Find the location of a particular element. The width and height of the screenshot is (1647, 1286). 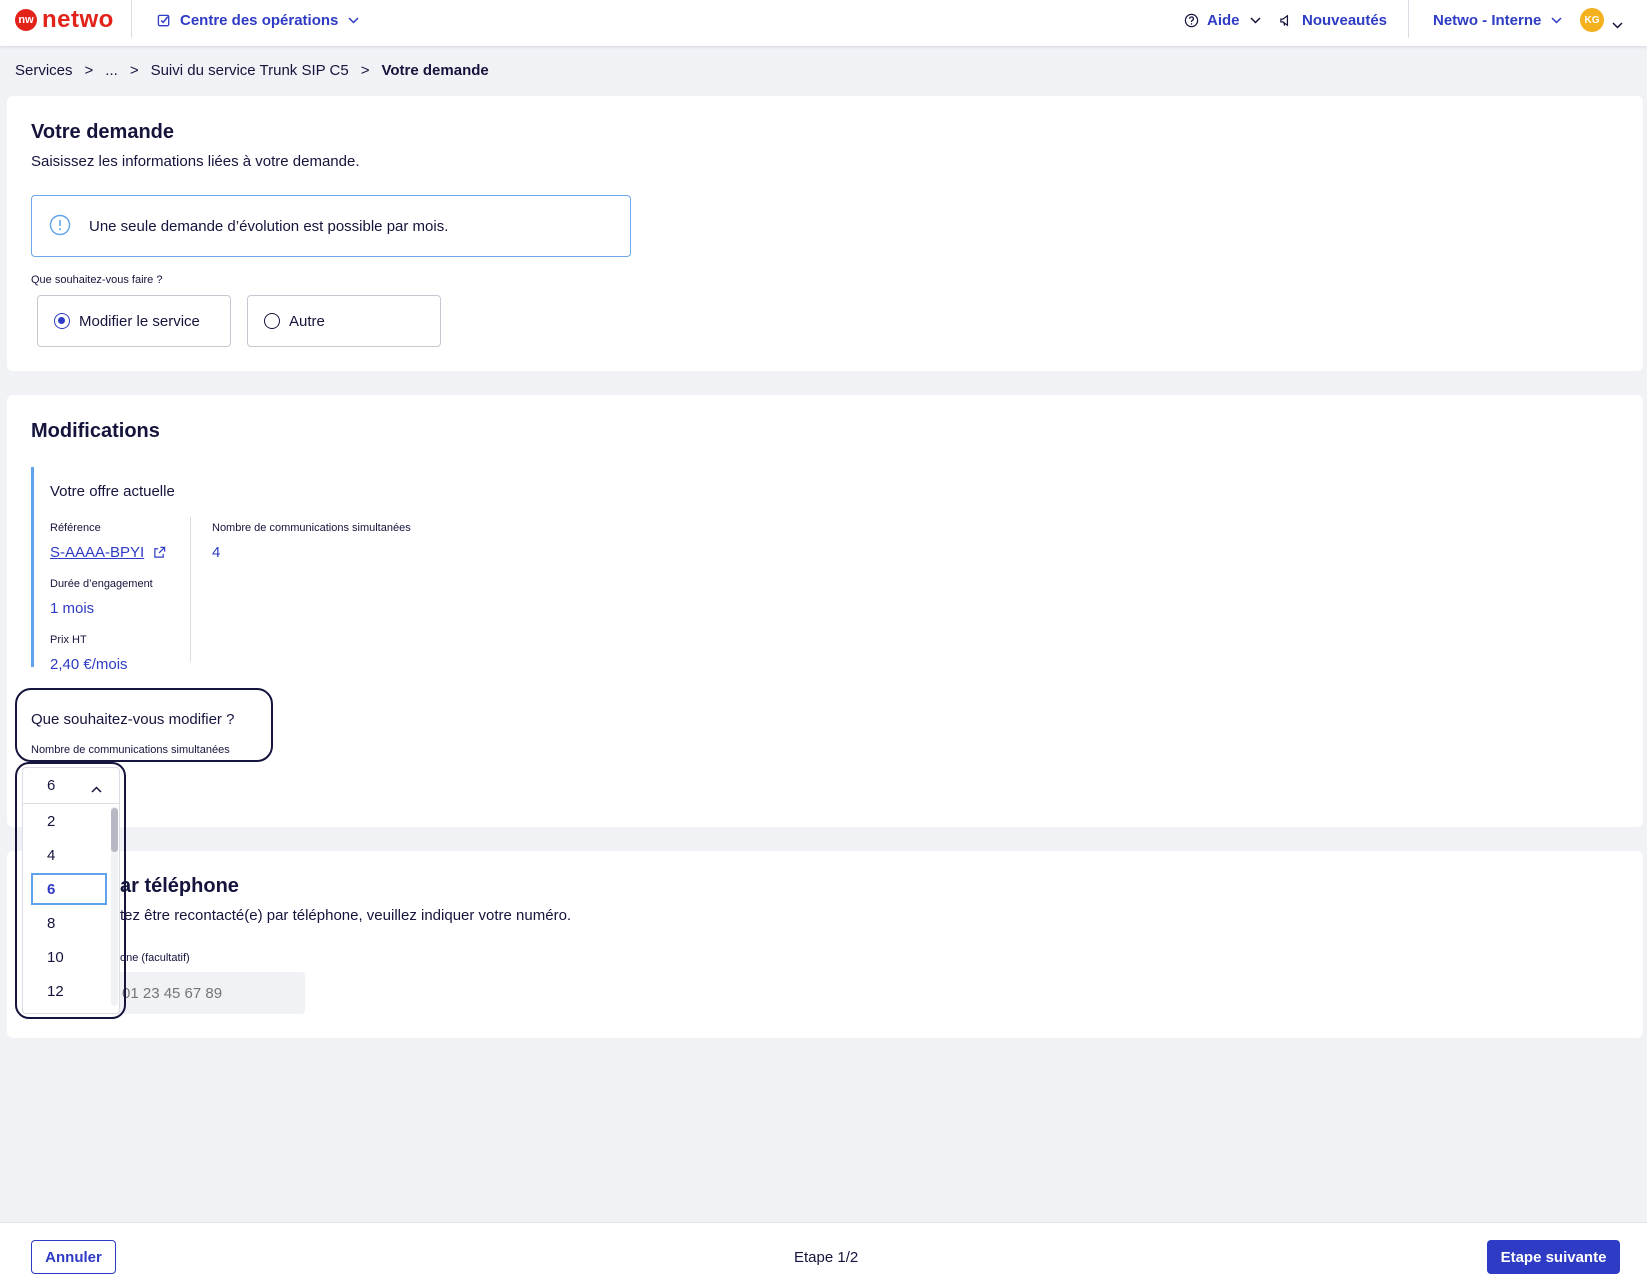

radio-modify-service: Modifier le service is located at coordinates (134, 321).